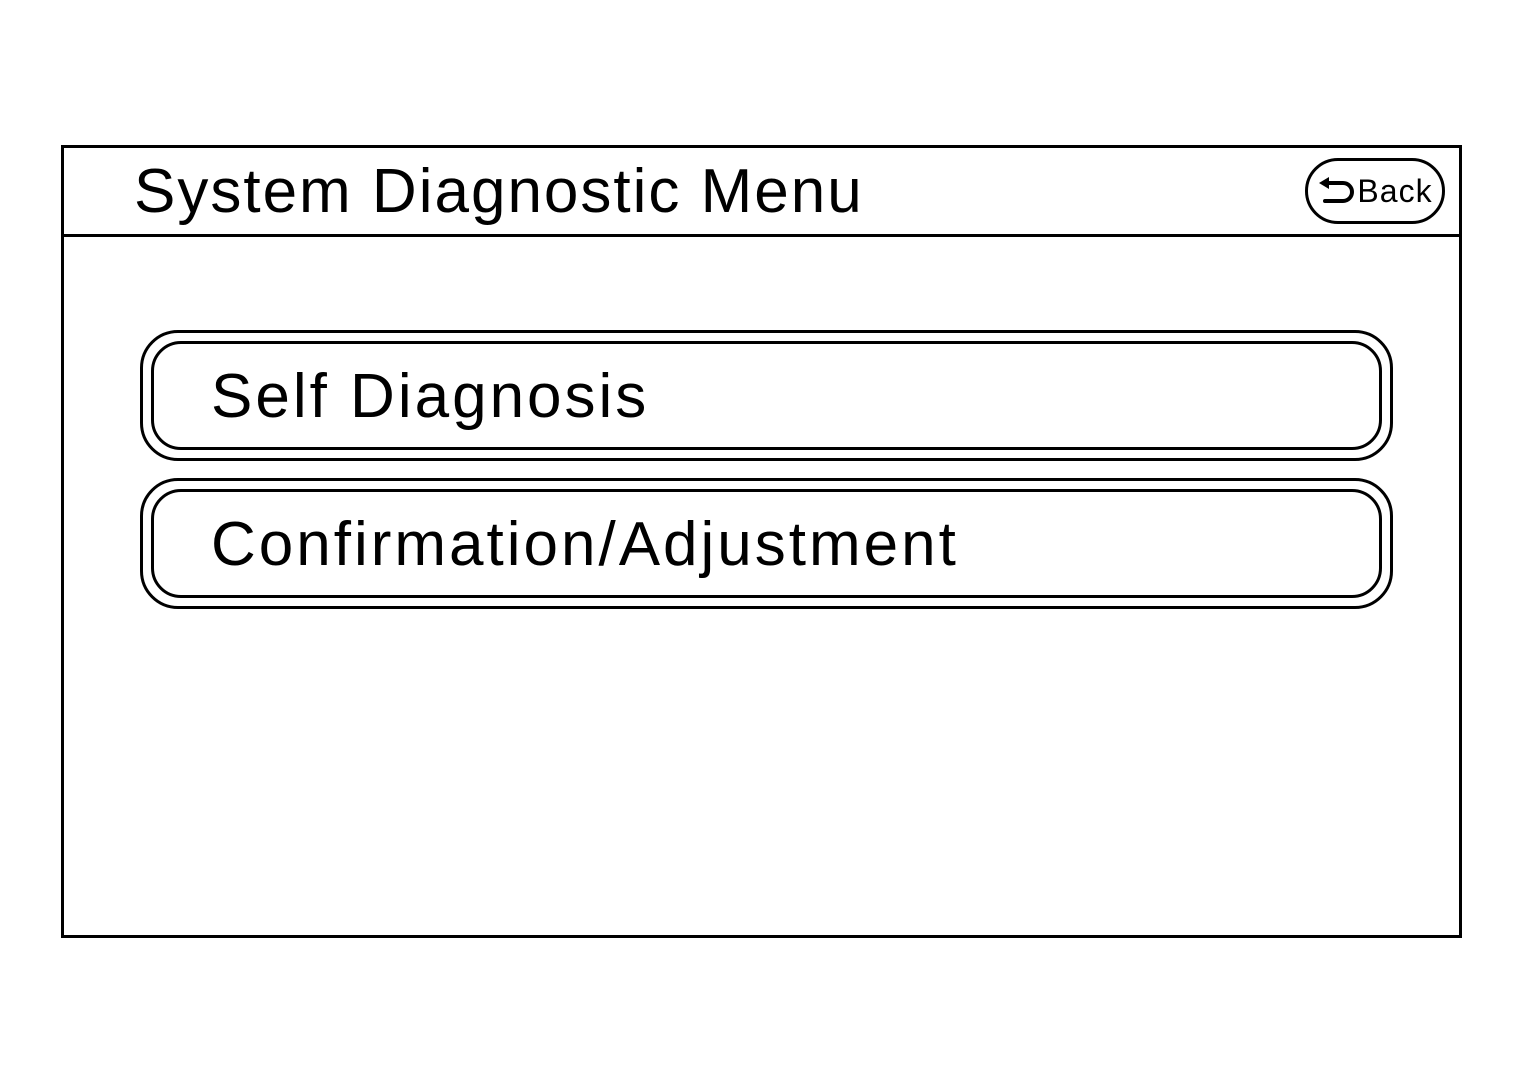 This screenshot has height=1087, width=1535. What do you see at coordinates (499, 191) in the screenshot?
I see `page-title: System Diagnostic Menu` at bounding box center [499, 191].